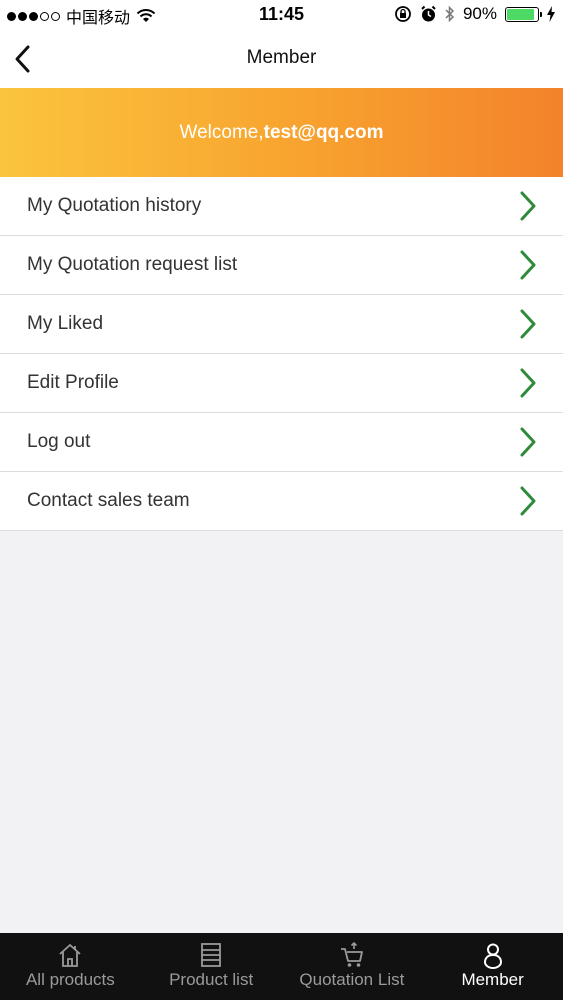 This screenshot has width=563, height=1000. I want to click on welcome-prefix: Welcome,, so click(221, 132).